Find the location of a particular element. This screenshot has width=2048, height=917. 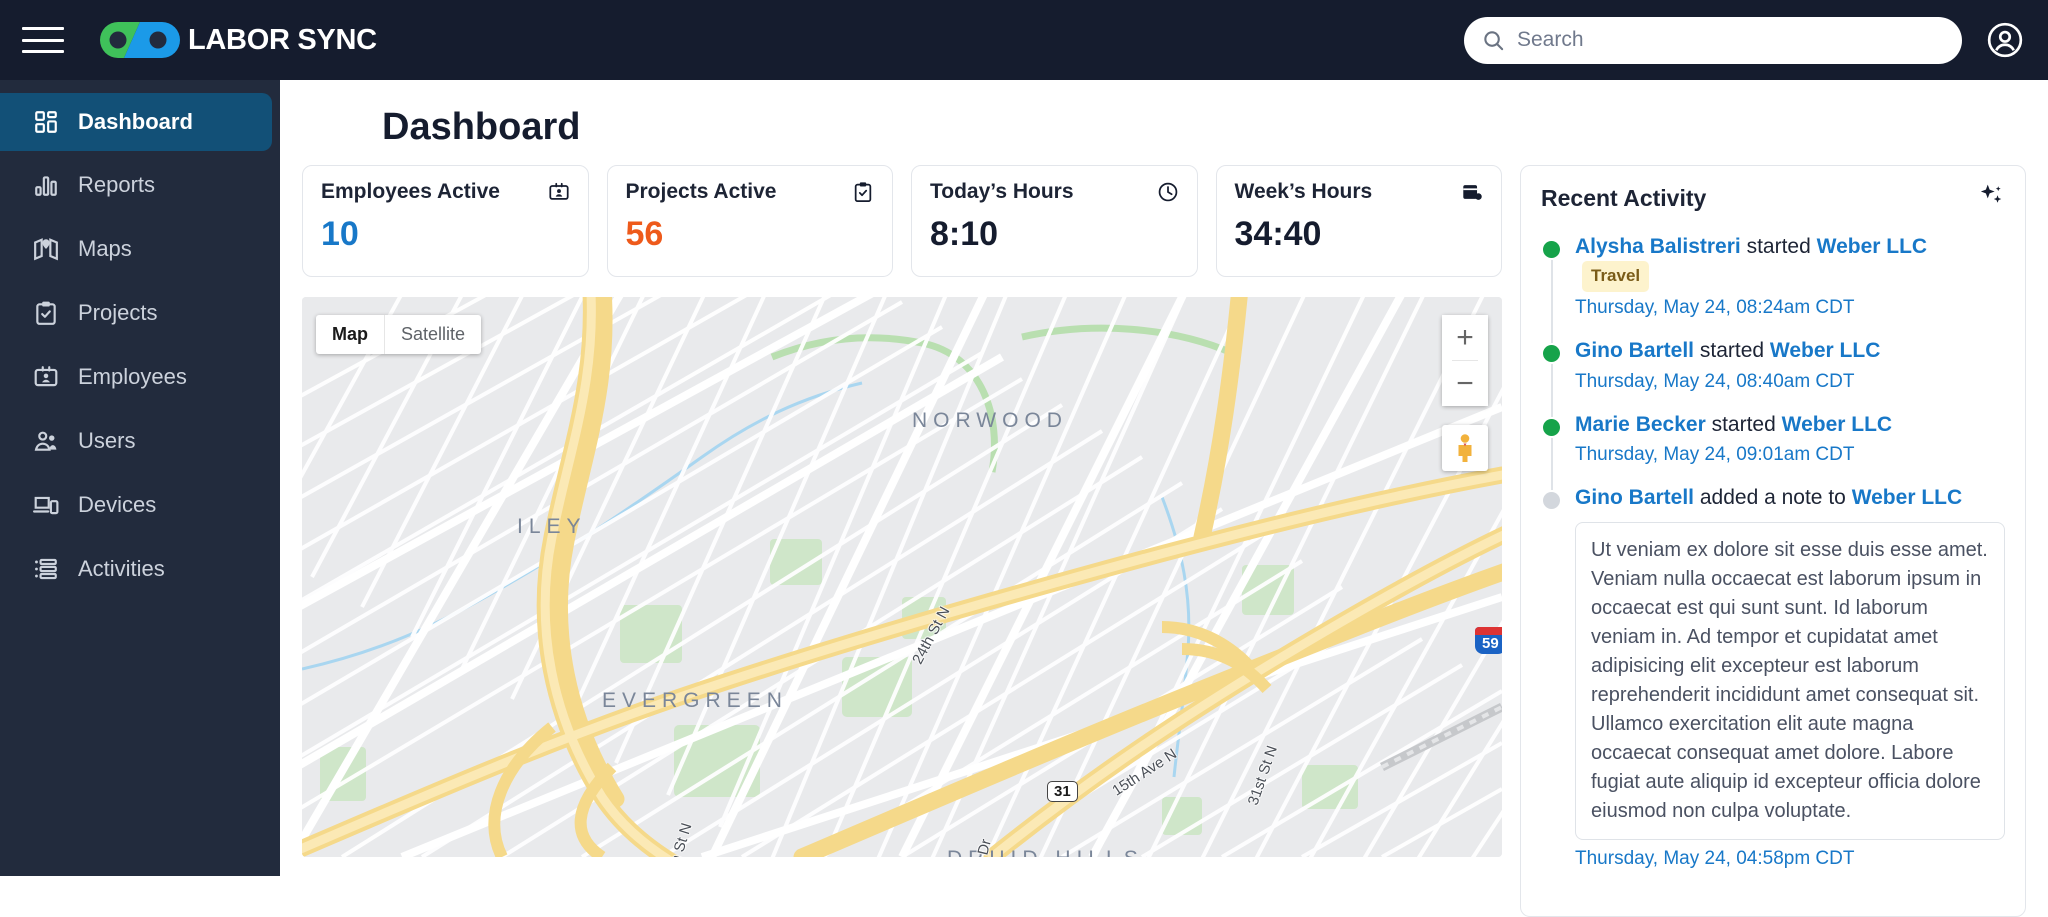

search-box is located at coordinates (1713, 40).